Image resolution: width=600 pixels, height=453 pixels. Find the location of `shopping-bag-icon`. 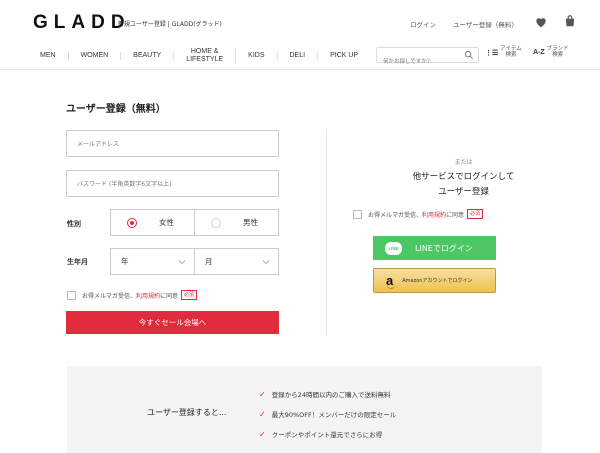

shopping-bag-icon is located at coordinates (570, 21).